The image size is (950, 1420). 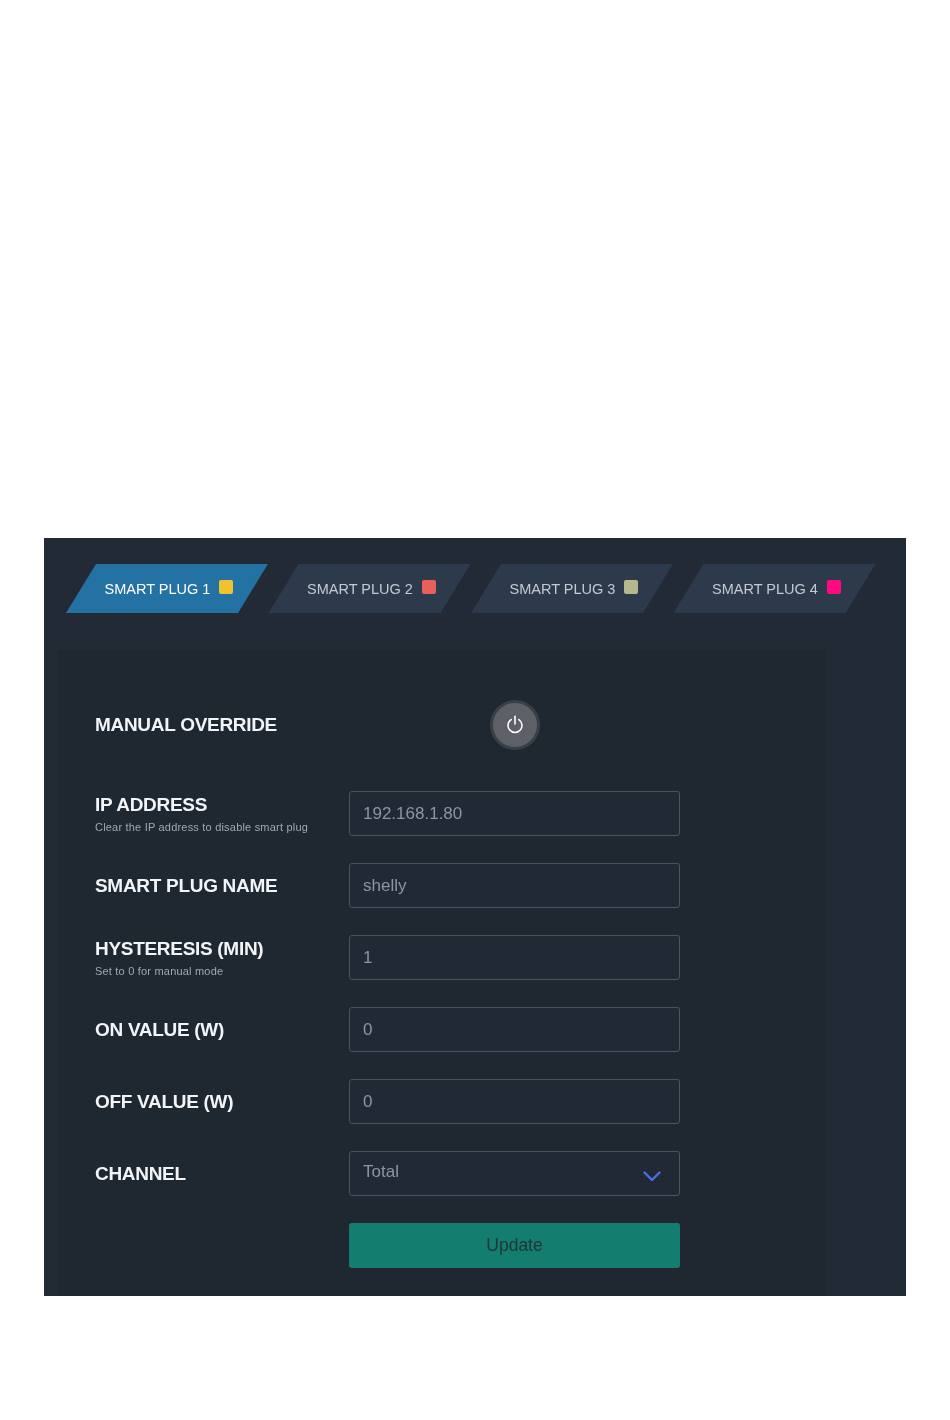 What do you see at coordinates (774, 588) in the screenshot?
I see `tab: SMART PLUG 4` at bounding box center [774, 588].